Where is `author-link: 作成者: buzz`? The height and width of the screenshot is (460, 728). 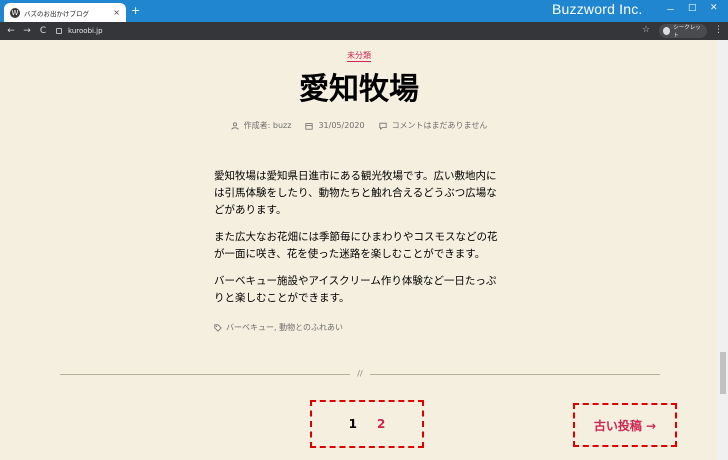 author-link: 作成者: buzz is located at coordinates (268, 125).